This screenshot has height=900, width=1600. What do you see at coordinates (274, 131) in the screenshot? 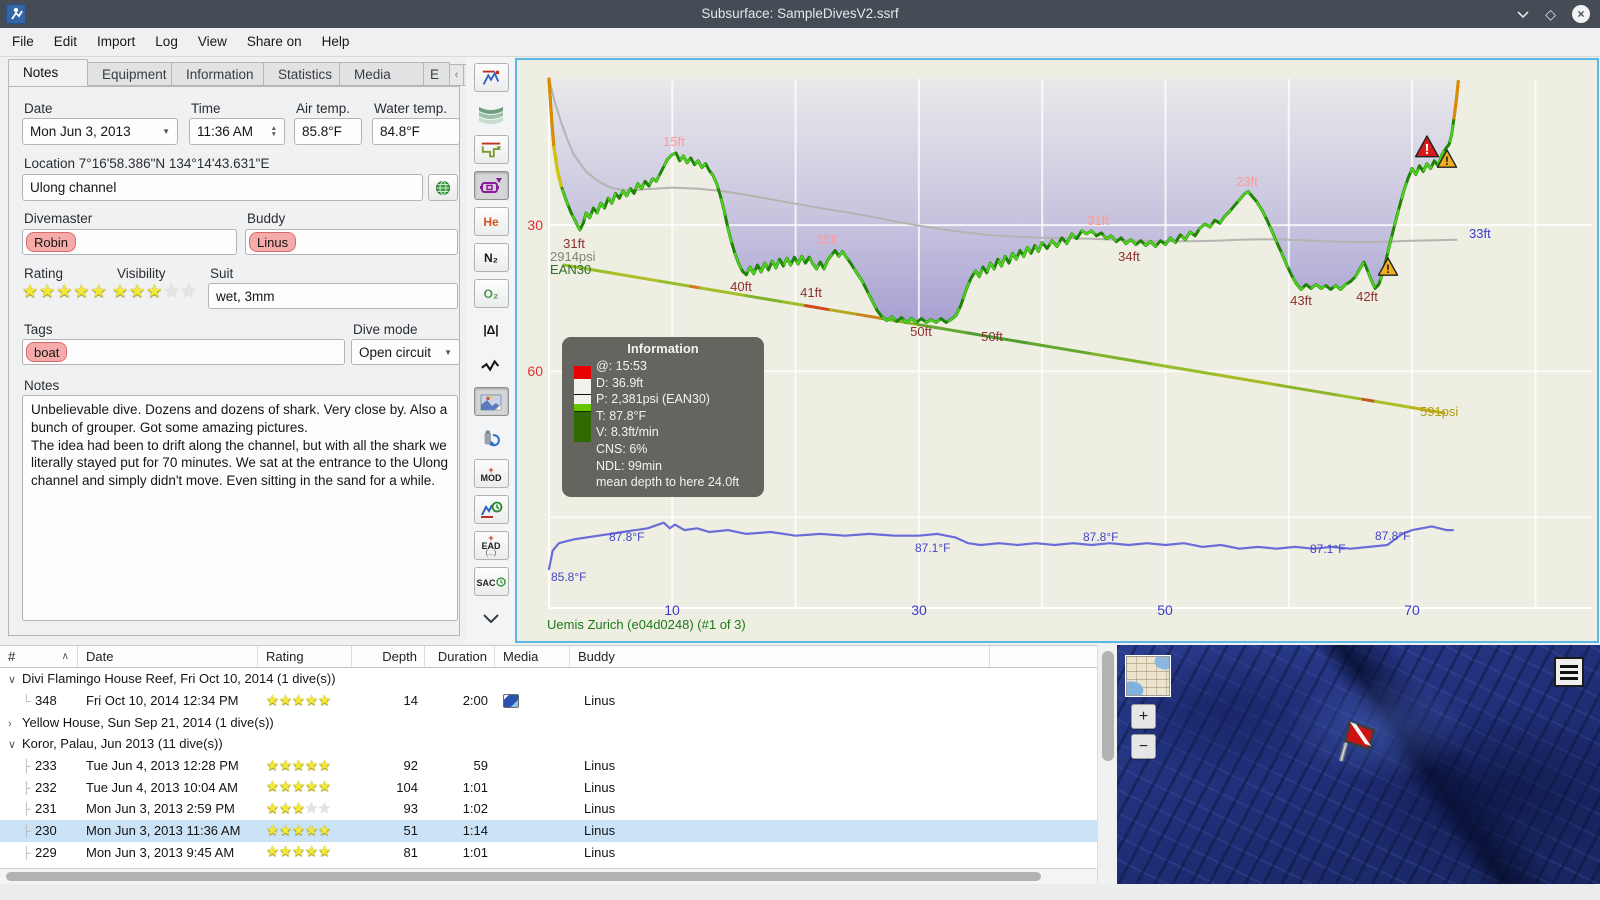
I see `spinner-arrows-icon: ▲ ▼` at bounding box center [274, 131].